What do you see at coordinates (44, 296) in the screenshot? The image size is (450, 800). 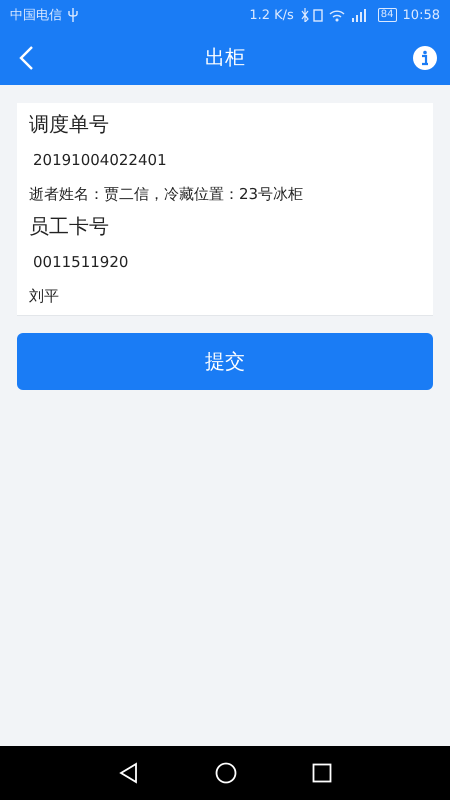 I see `field-note: 刘平` at bounding box center [44, 296].